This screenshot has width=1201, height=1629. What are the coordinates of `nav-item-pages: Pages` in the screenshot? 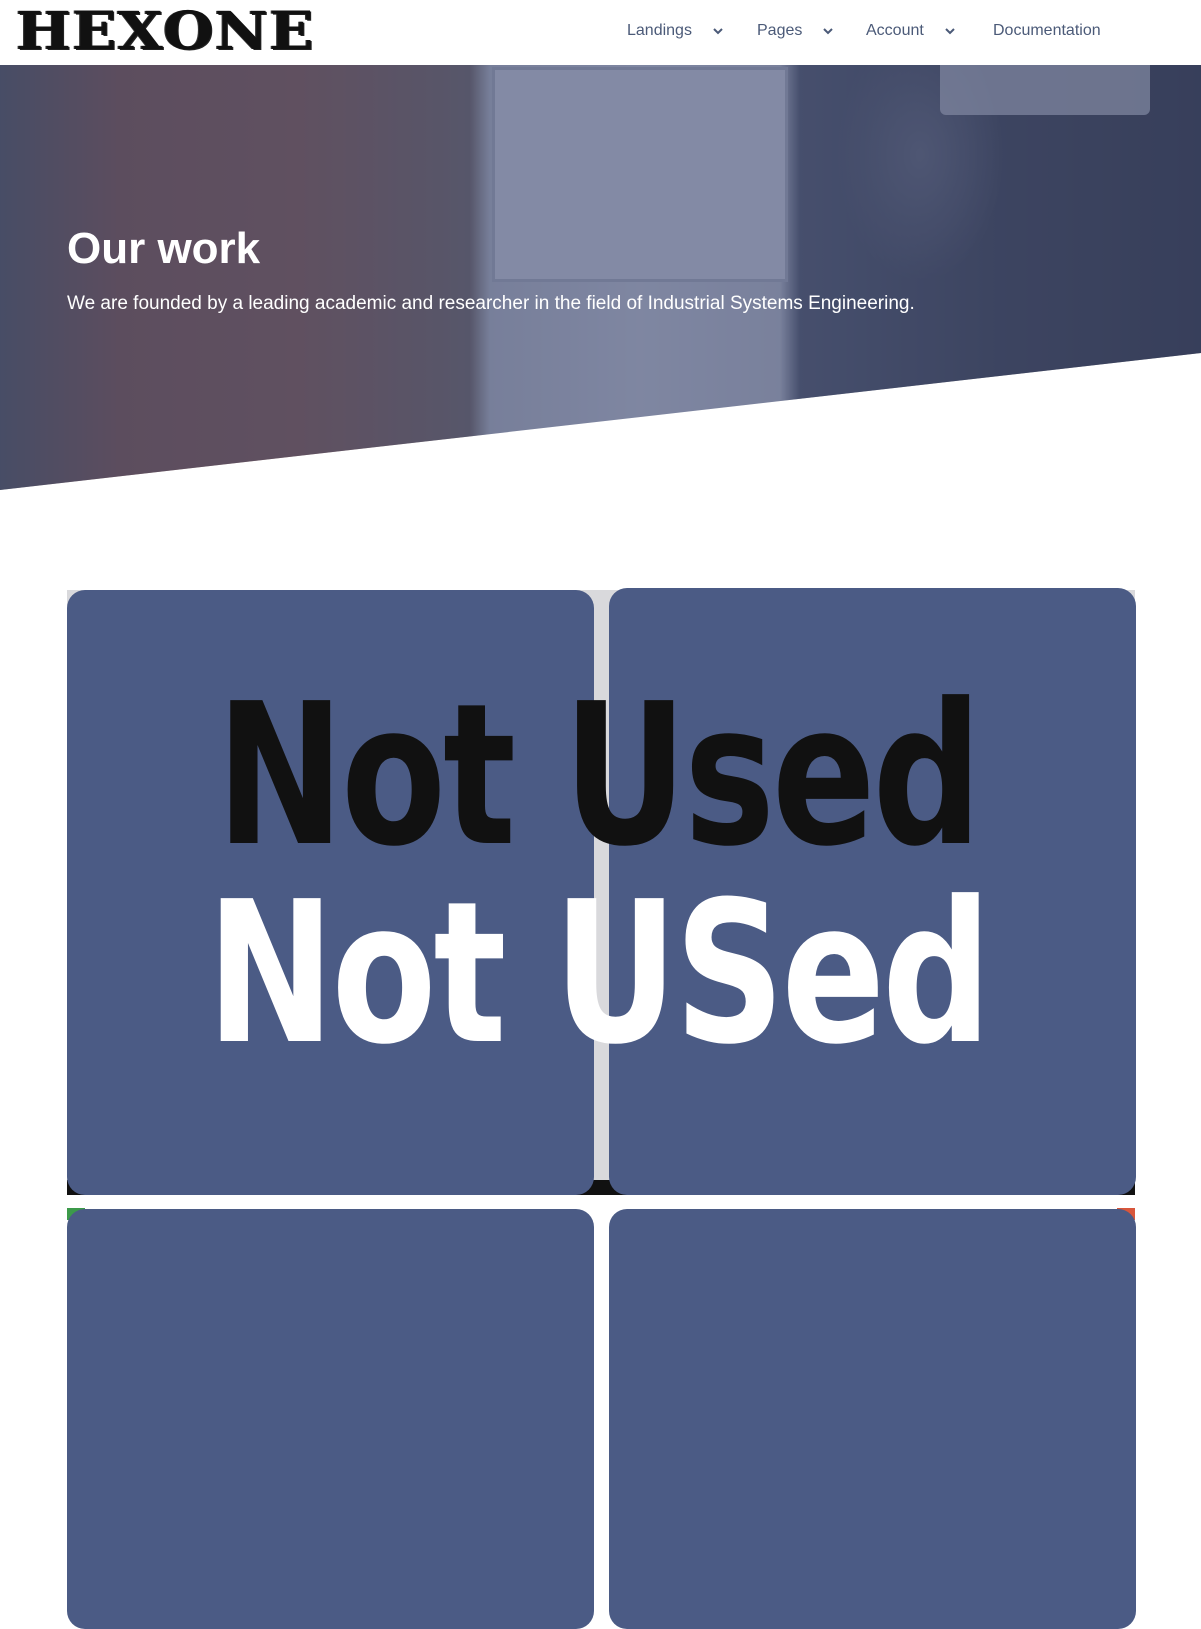 It's located at (796, 31).